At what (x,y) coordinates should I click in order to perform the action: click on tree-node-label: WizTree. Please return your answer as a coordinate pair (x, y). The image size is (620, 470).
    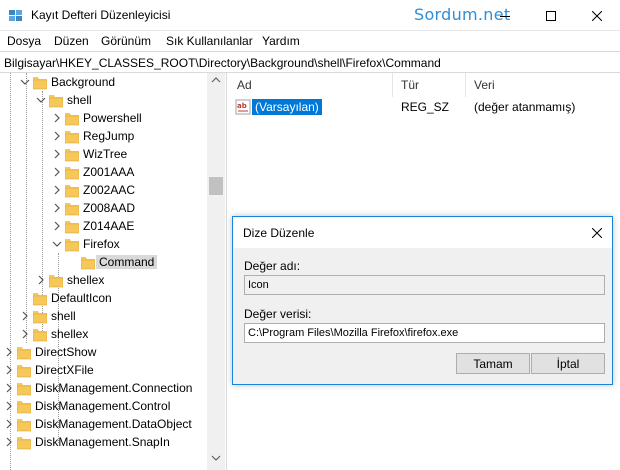
    Looking at the image, I should click on (105, 154).